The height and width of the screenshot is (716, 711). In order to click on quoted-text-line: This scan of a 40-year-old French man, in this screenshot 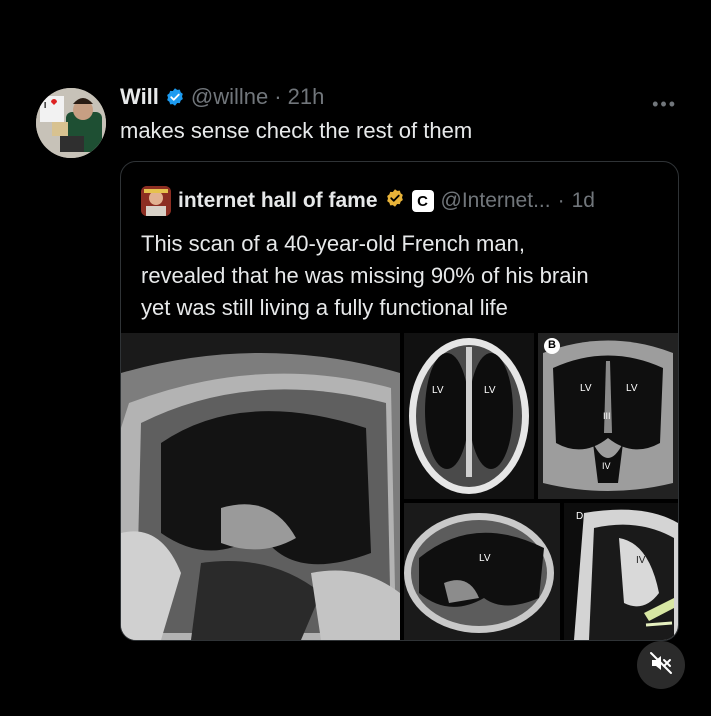, I will do `click(333, 243)`.